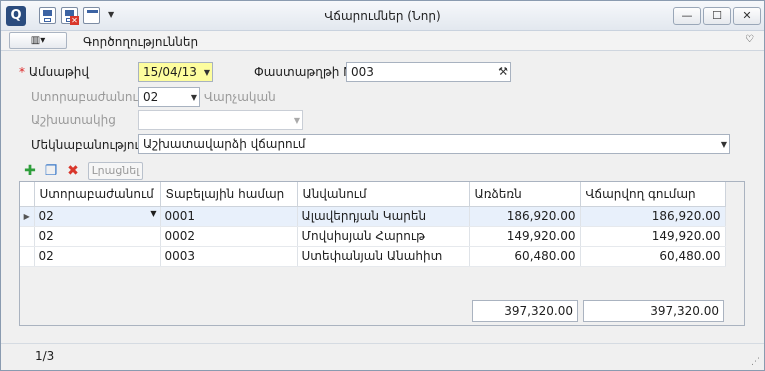 Image resolution: width=765 pixels, height=371 pixels. Describe the element at coordinates (653, 311) in the screenshot. I see `total-payable-amount: 397,320.00` at that location.